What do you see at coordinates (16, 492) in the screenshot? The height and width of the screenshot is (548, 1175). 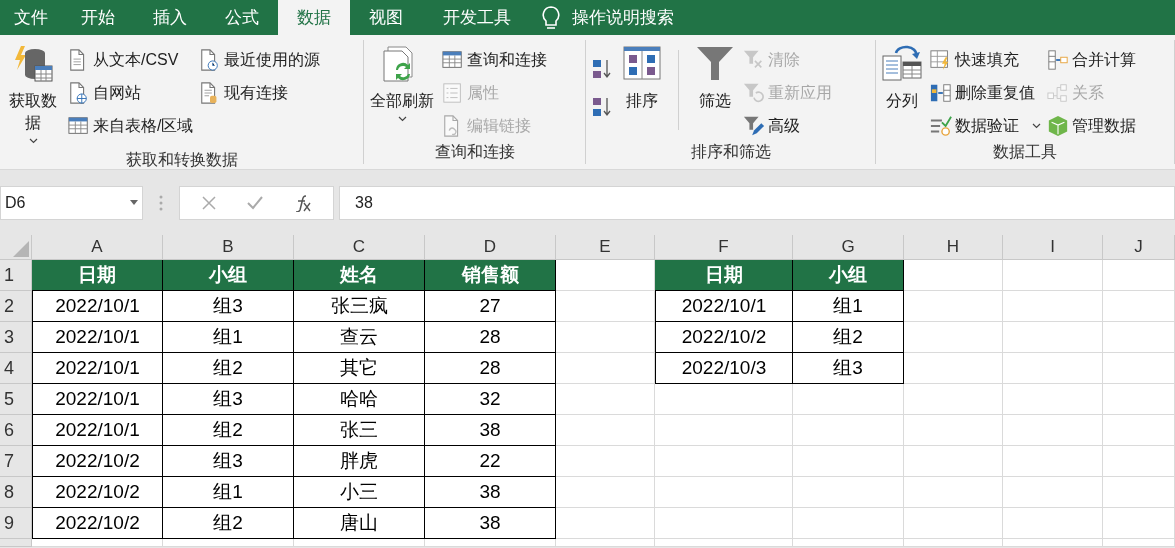 I see `row-header: 8` at bounding box center [16, 492].